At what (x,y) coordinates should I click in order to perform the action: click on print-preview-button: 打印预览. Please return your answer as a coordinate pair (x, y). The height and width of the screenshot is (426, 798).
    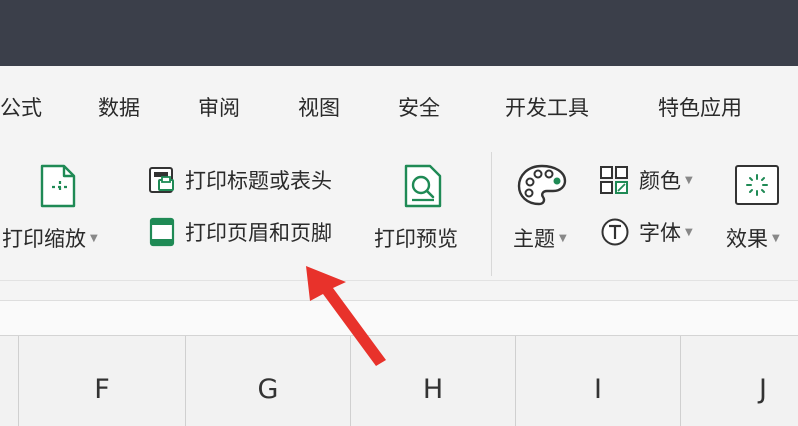
    Looking at the image, I should click on (416, 238).